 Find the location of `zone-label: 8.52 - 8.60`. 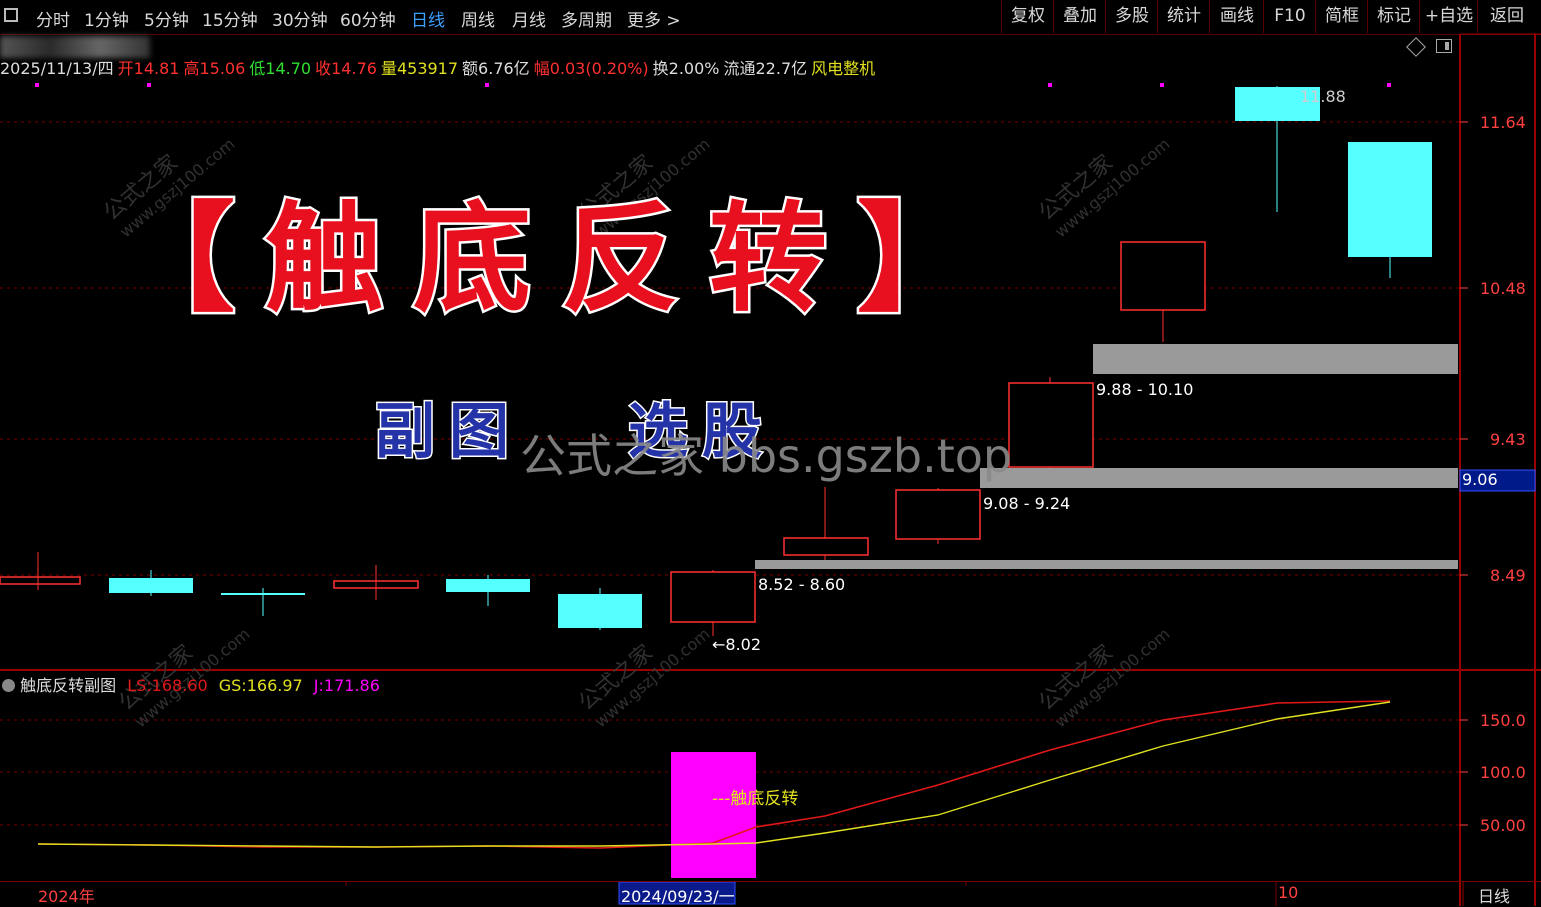

zone-label: 8.52 - 8.60 is located at coordinates (802, 584).